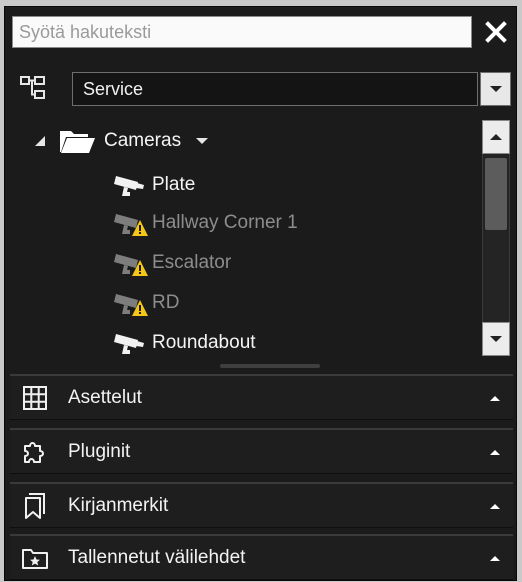 The height and width of the screenshot is (582, 522). I want to click on tree-item-camera: Escalator, so click(170, 263).